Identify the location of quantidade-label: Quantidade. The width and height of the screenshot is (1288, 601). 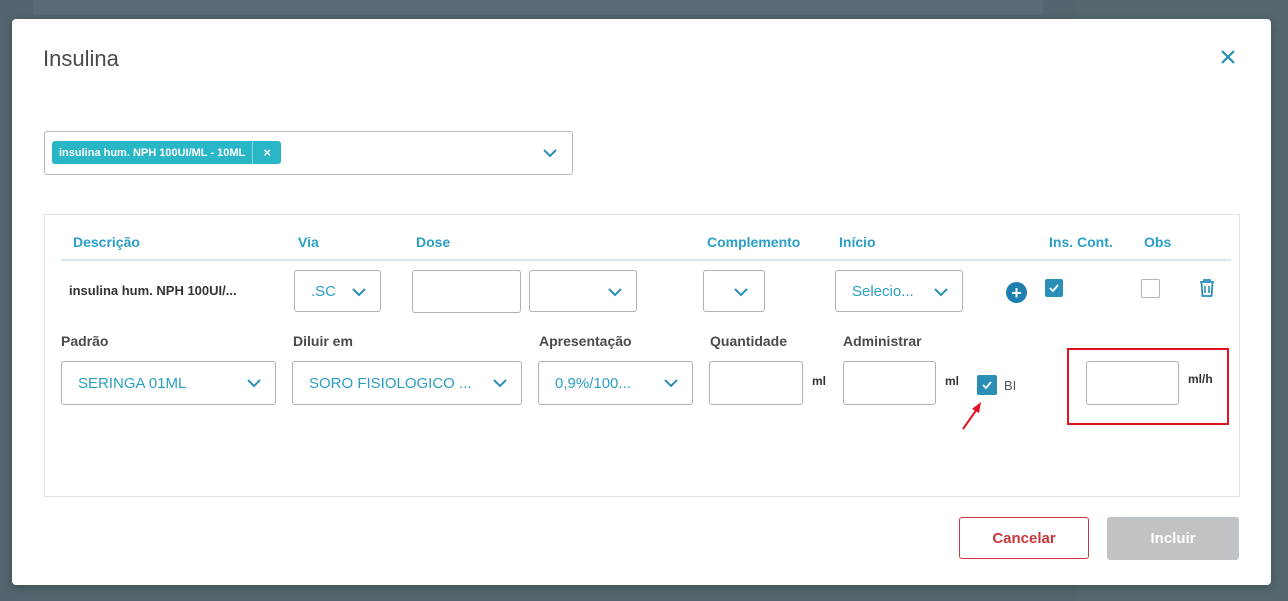
(749, 341).